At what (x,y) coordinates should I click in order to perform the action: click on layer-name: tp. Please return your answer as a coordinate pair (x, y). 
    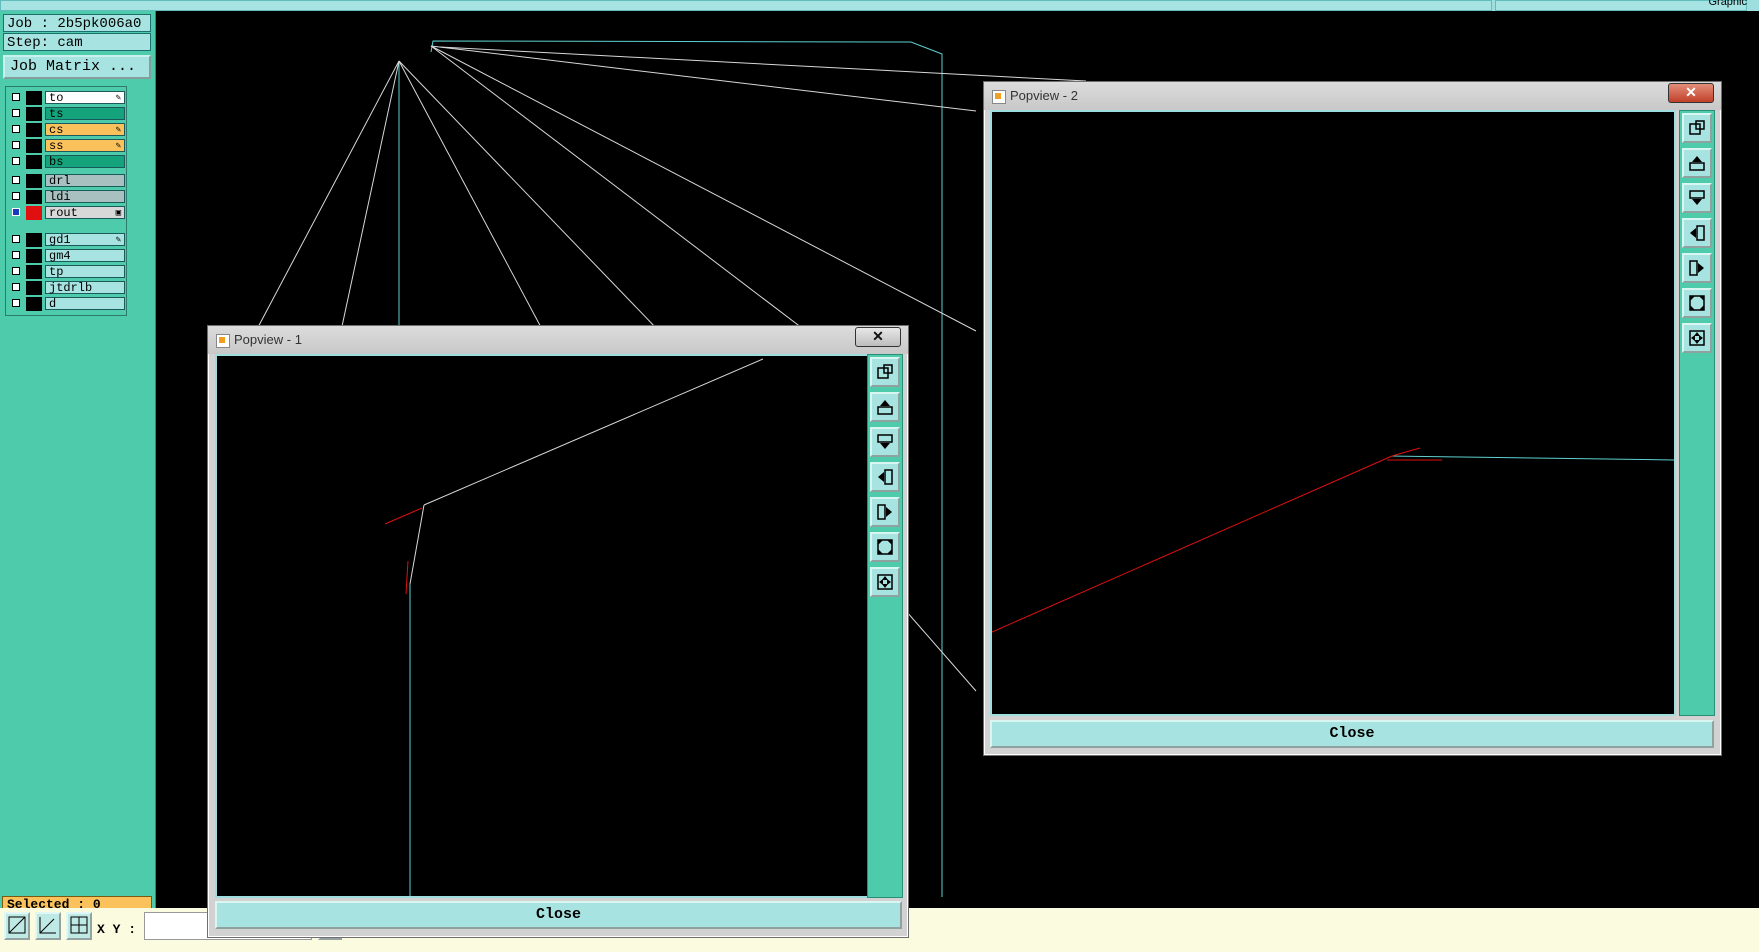
    Looking at the image, I should click on (85, 272).